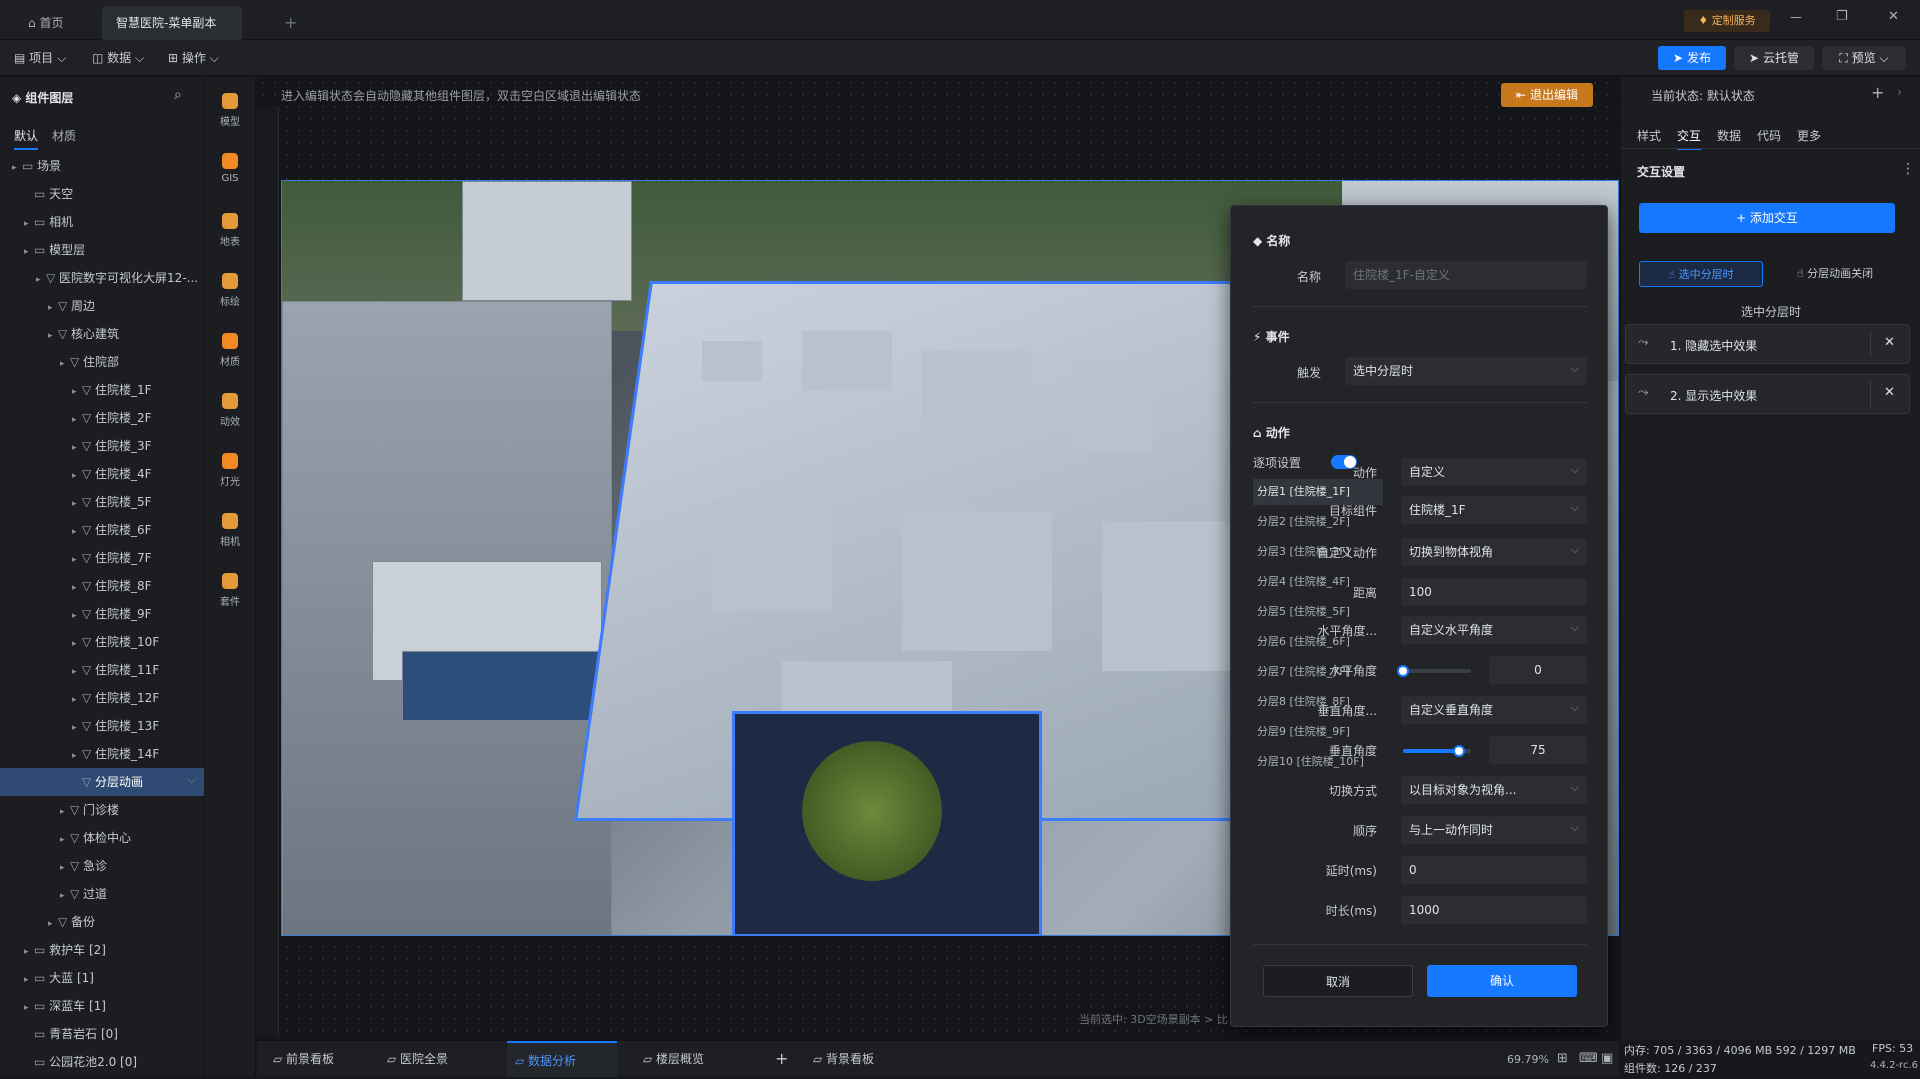 Image resolution: width=1920 pixels, height=1079 pixels. What do you see at coordinates (102, 362) in the screenshot?
I see `tree-item: ▸ ▽ 住院部` at bounding box center [102, 362].